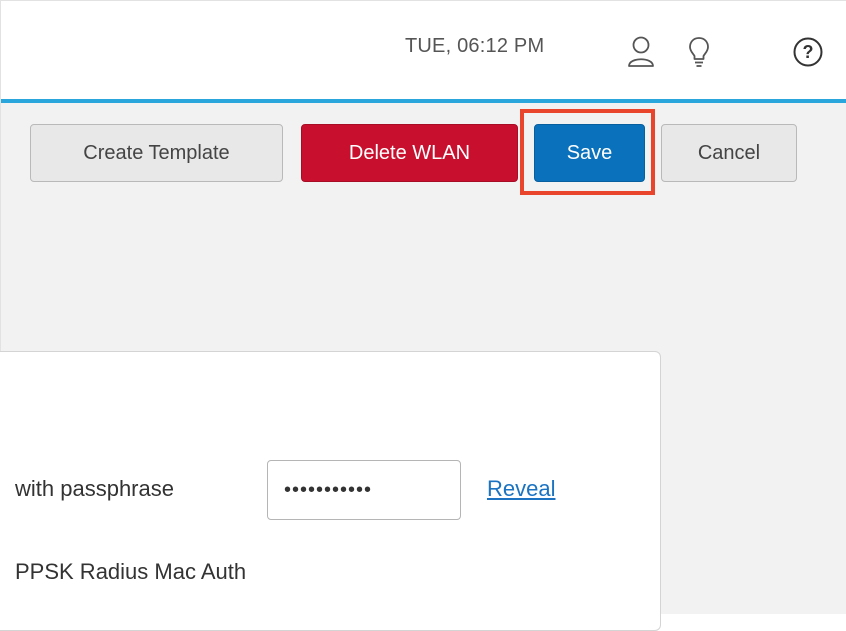  Describe the element at coordinates (699, 52) in the screenshot. I see `lightbulb-icon` at that location.